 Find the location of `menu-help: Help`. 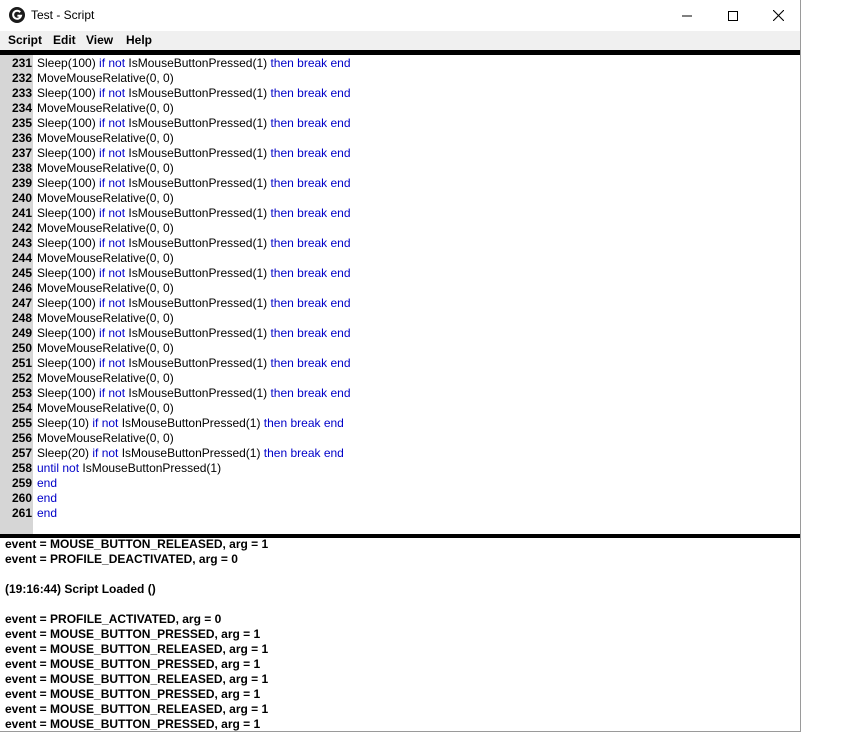

menu-help: Help is located at coordinates (139, 40).